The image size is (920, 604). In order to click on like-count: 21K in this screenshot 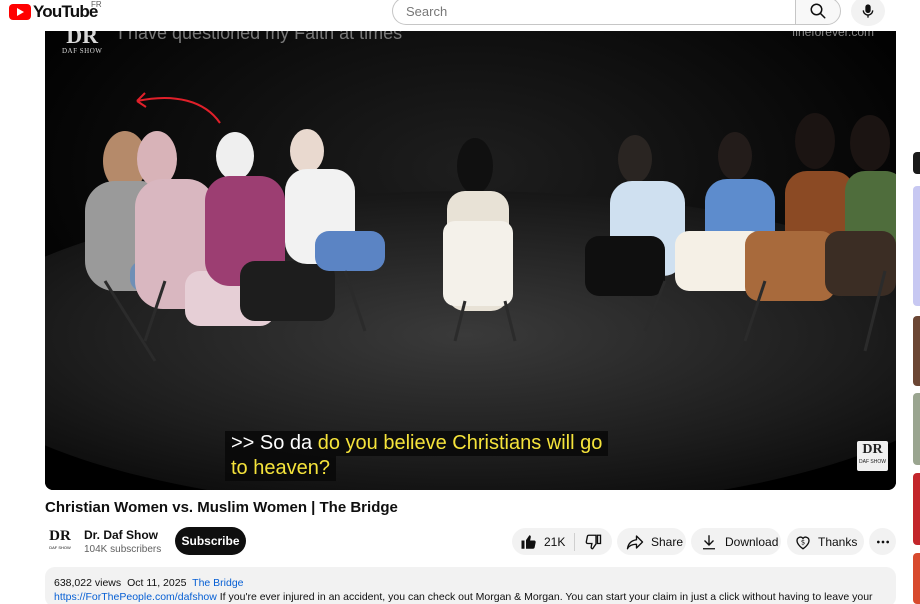, I will do `click(555, 541)`.